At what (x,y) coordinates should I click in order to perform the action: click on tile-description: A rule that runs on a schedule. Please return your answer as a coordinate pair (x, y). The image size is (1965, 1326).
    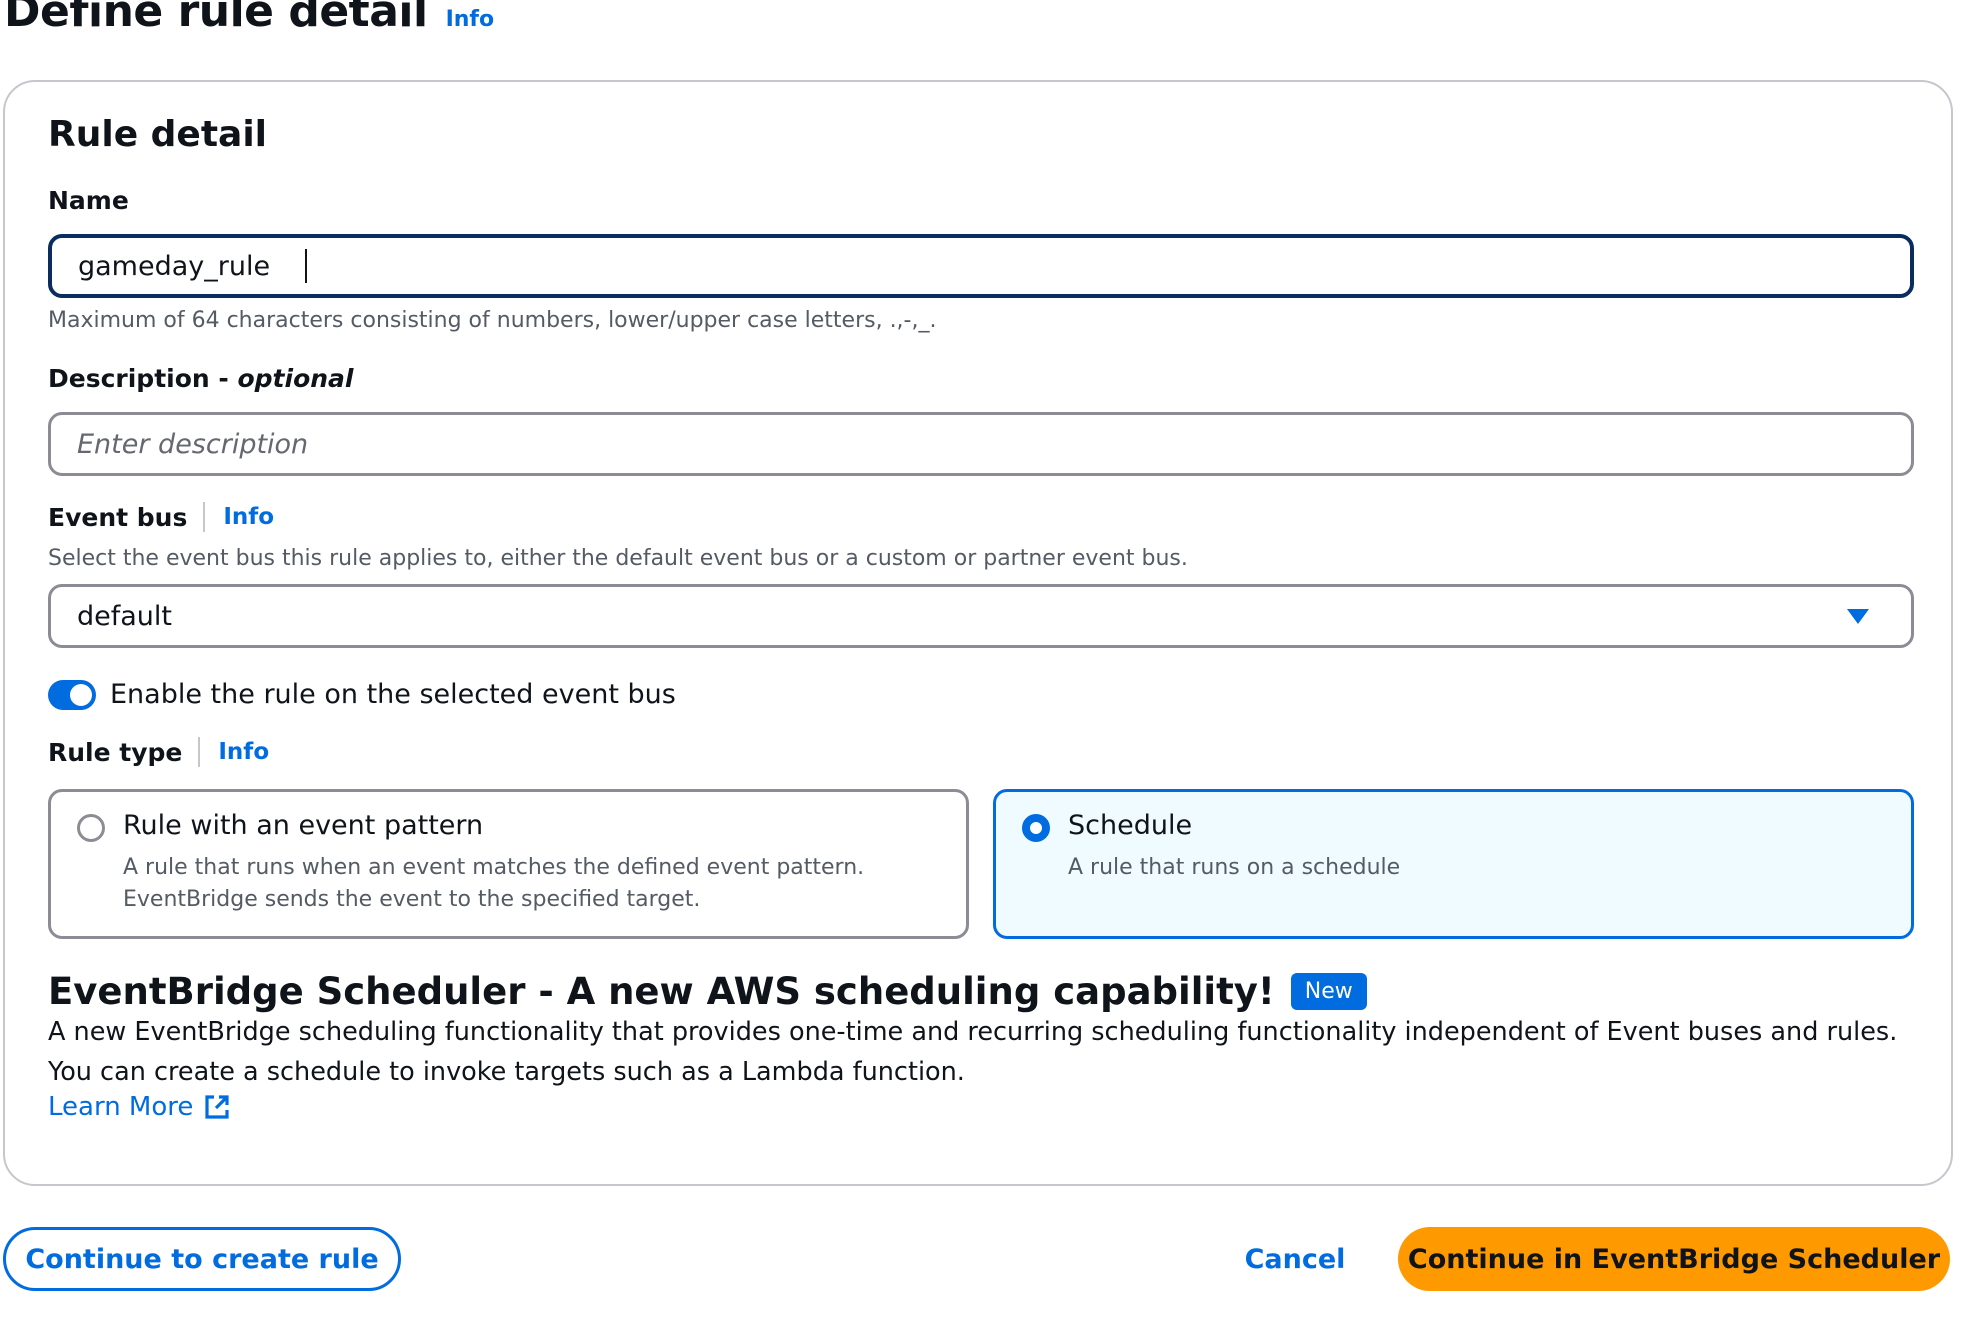
    Looking at the image, I should click on (1234, 867).